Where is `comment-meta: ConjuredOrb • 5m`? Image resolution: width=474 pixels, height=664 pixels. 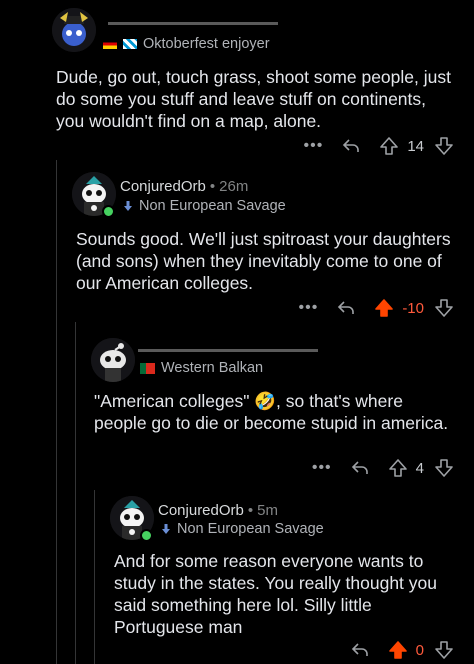
comment-meta: ConjuredOrb • 5m is located at coordinates (218, 511).